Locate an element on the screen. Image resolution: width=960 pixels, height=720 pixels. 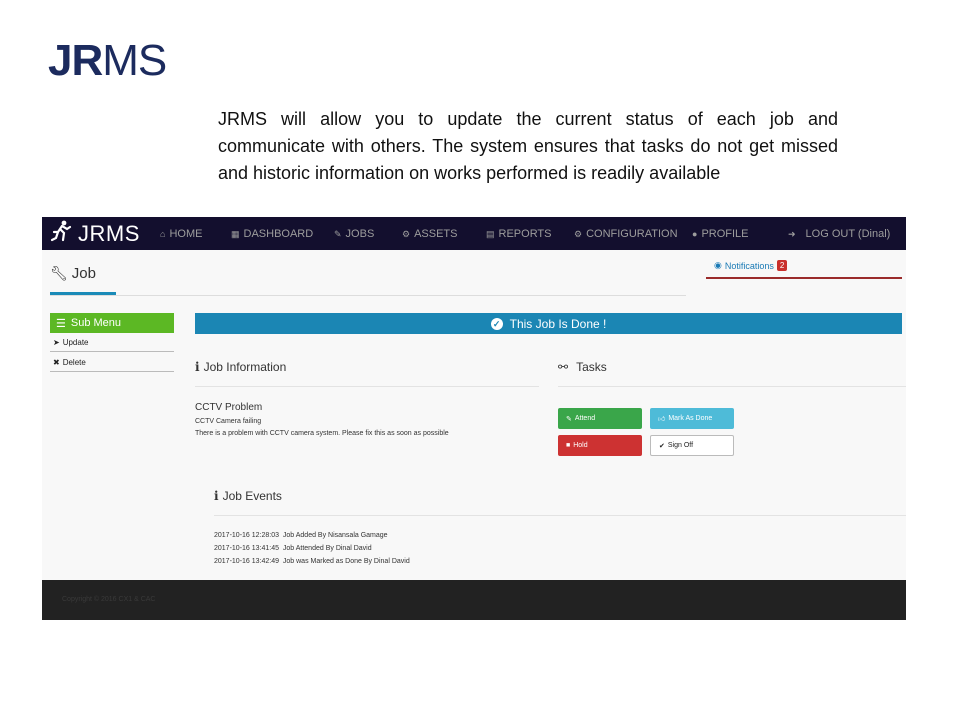
nav-assets: ⚙ ASSETS is located at coordinates (429, 234).